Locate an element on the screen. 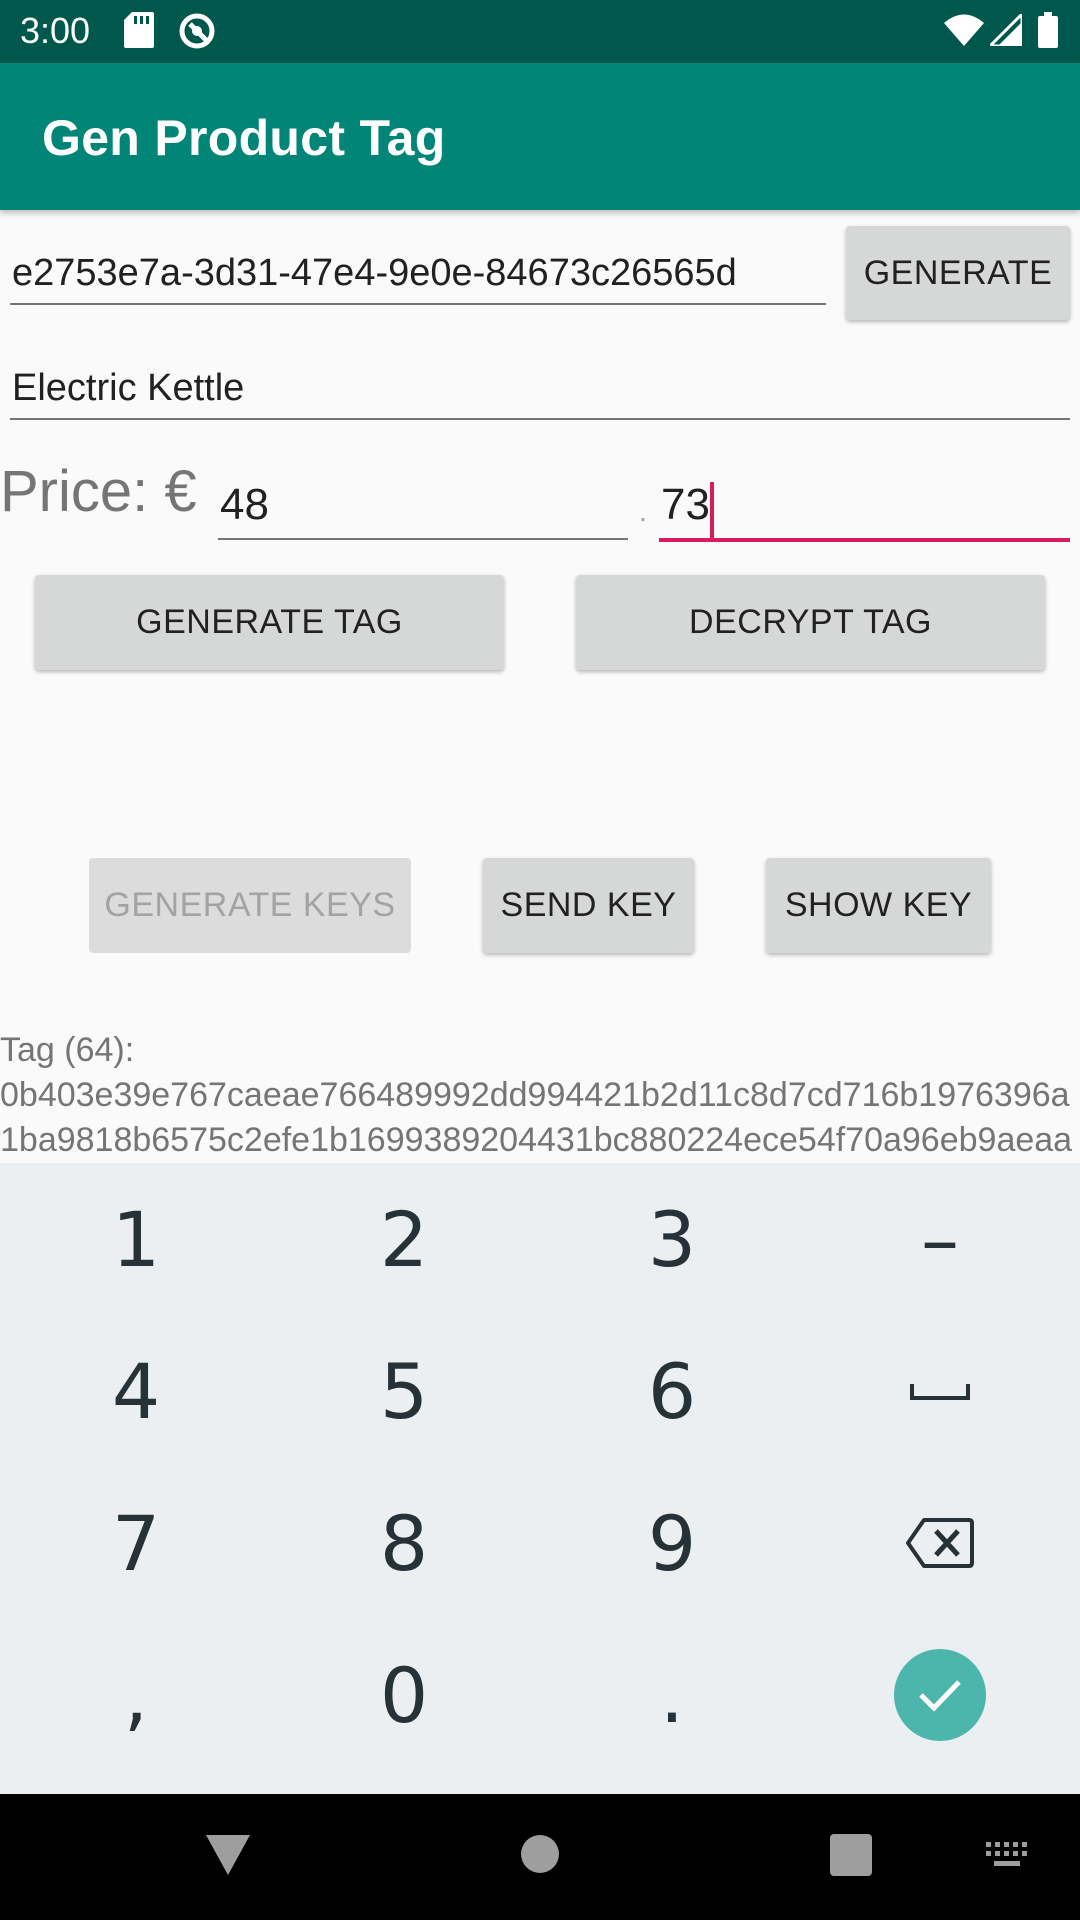  wifi-icon is located at coordinates (964, 30).